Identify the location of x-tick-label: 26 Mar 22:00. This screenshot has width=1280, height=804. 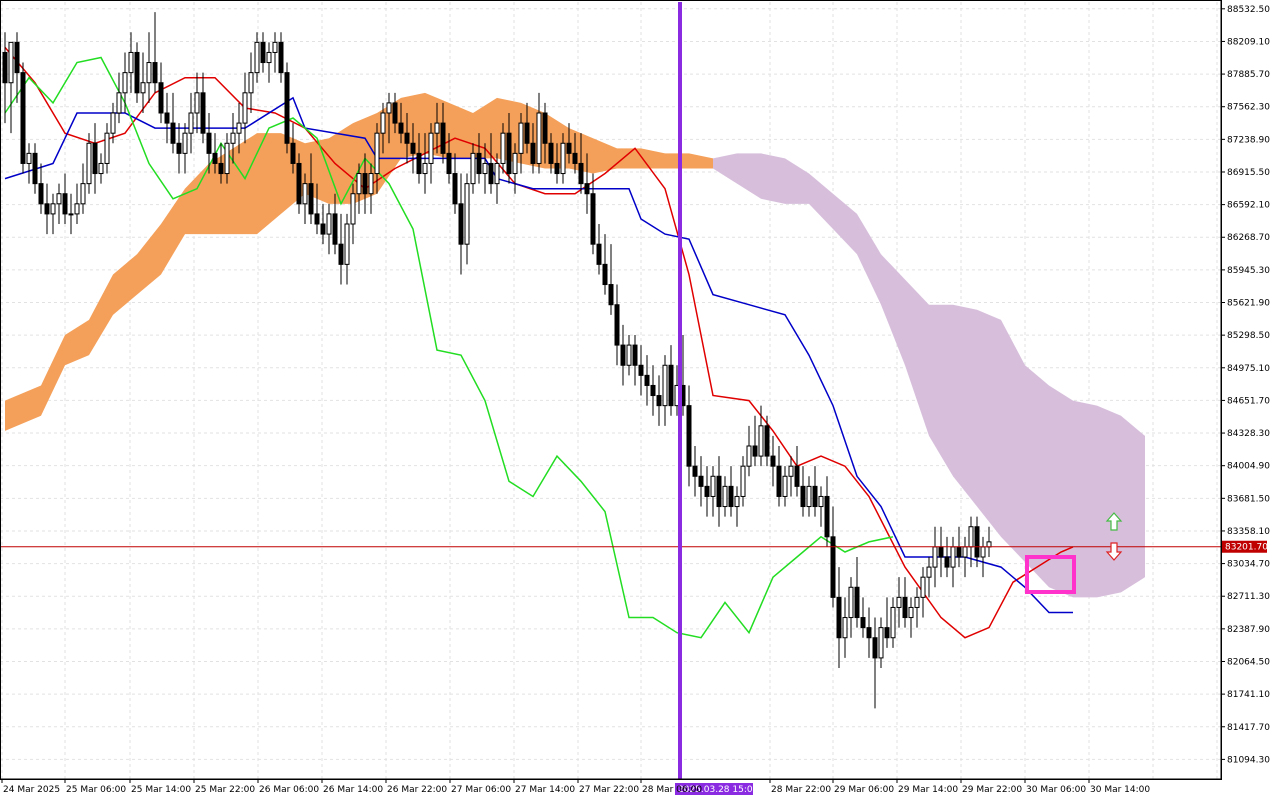
(417, 790).